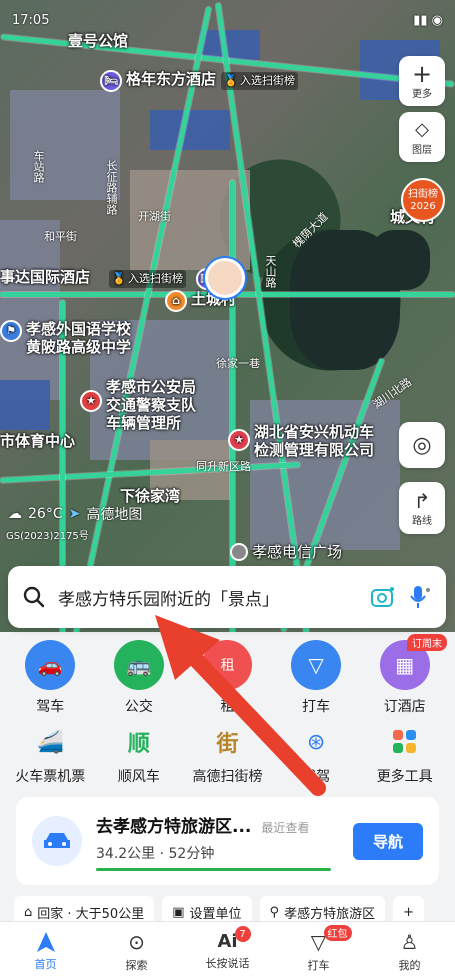 This screenshot has height=980, width=455. Describe the element at coordinates (155, 853) in the screenshot. I see `distance-time: 34.2公里 · 52分钟` at that location.